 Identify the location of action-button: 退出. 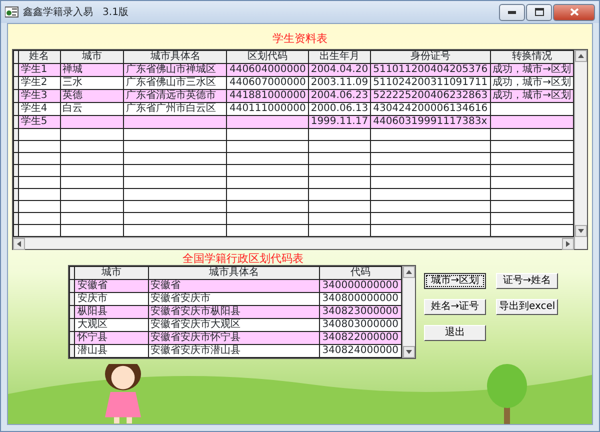
(455, 333).